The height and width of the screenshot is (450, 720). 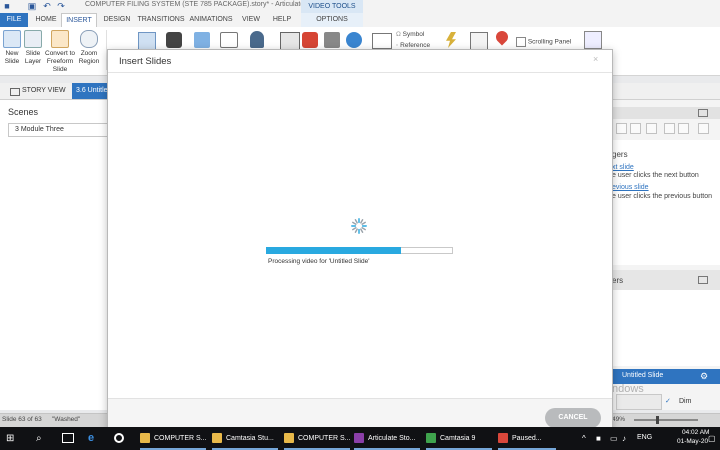 I want to click on undo-icon: ↶, so click(x=47, y=6).